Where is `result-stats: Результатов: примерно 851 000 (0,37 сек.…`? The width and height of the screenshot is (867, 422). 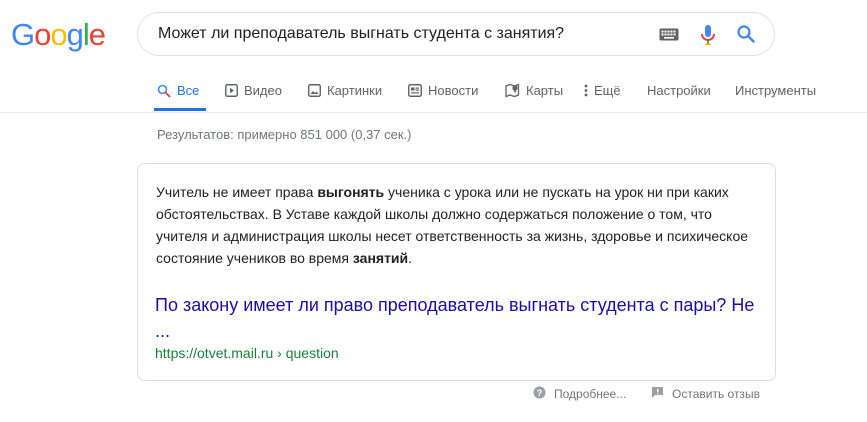
result-stats: Результатов: примерно 851 000 (0,37 сек.… is located at coordinates (284, 134).